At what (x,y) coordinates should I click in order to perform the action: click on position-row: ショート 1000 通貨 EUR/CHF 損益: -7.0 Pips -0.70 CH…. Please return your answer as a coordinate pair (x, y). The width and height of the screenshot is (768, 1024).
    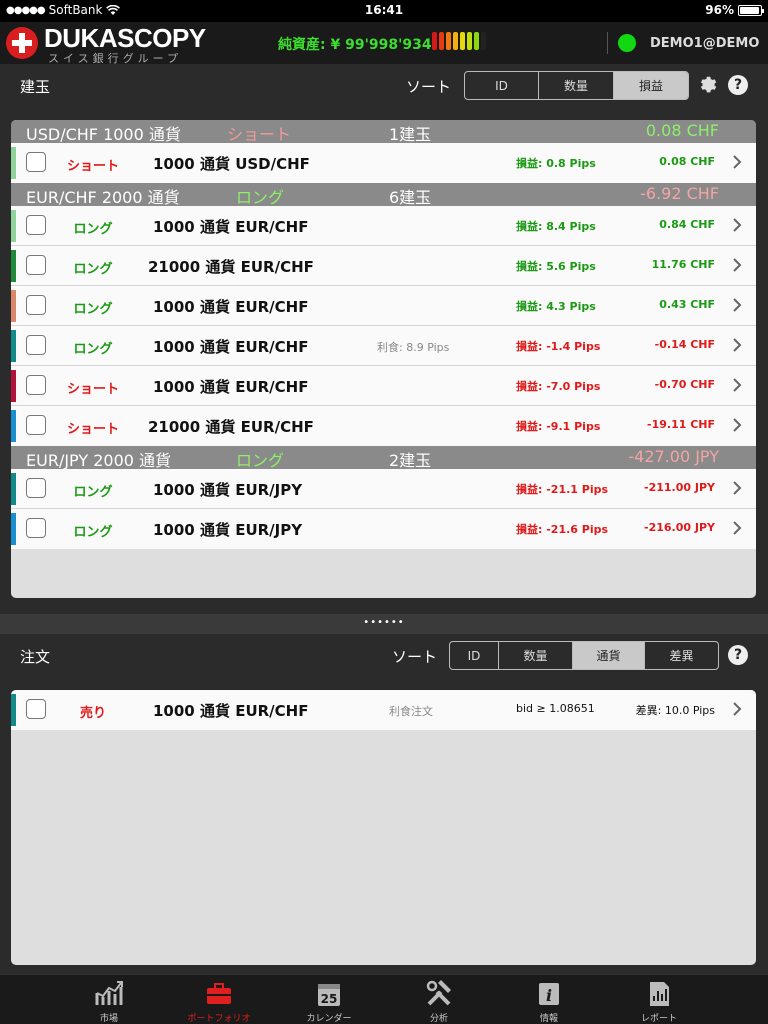
    Looking at the image, I should click on (383, 386).